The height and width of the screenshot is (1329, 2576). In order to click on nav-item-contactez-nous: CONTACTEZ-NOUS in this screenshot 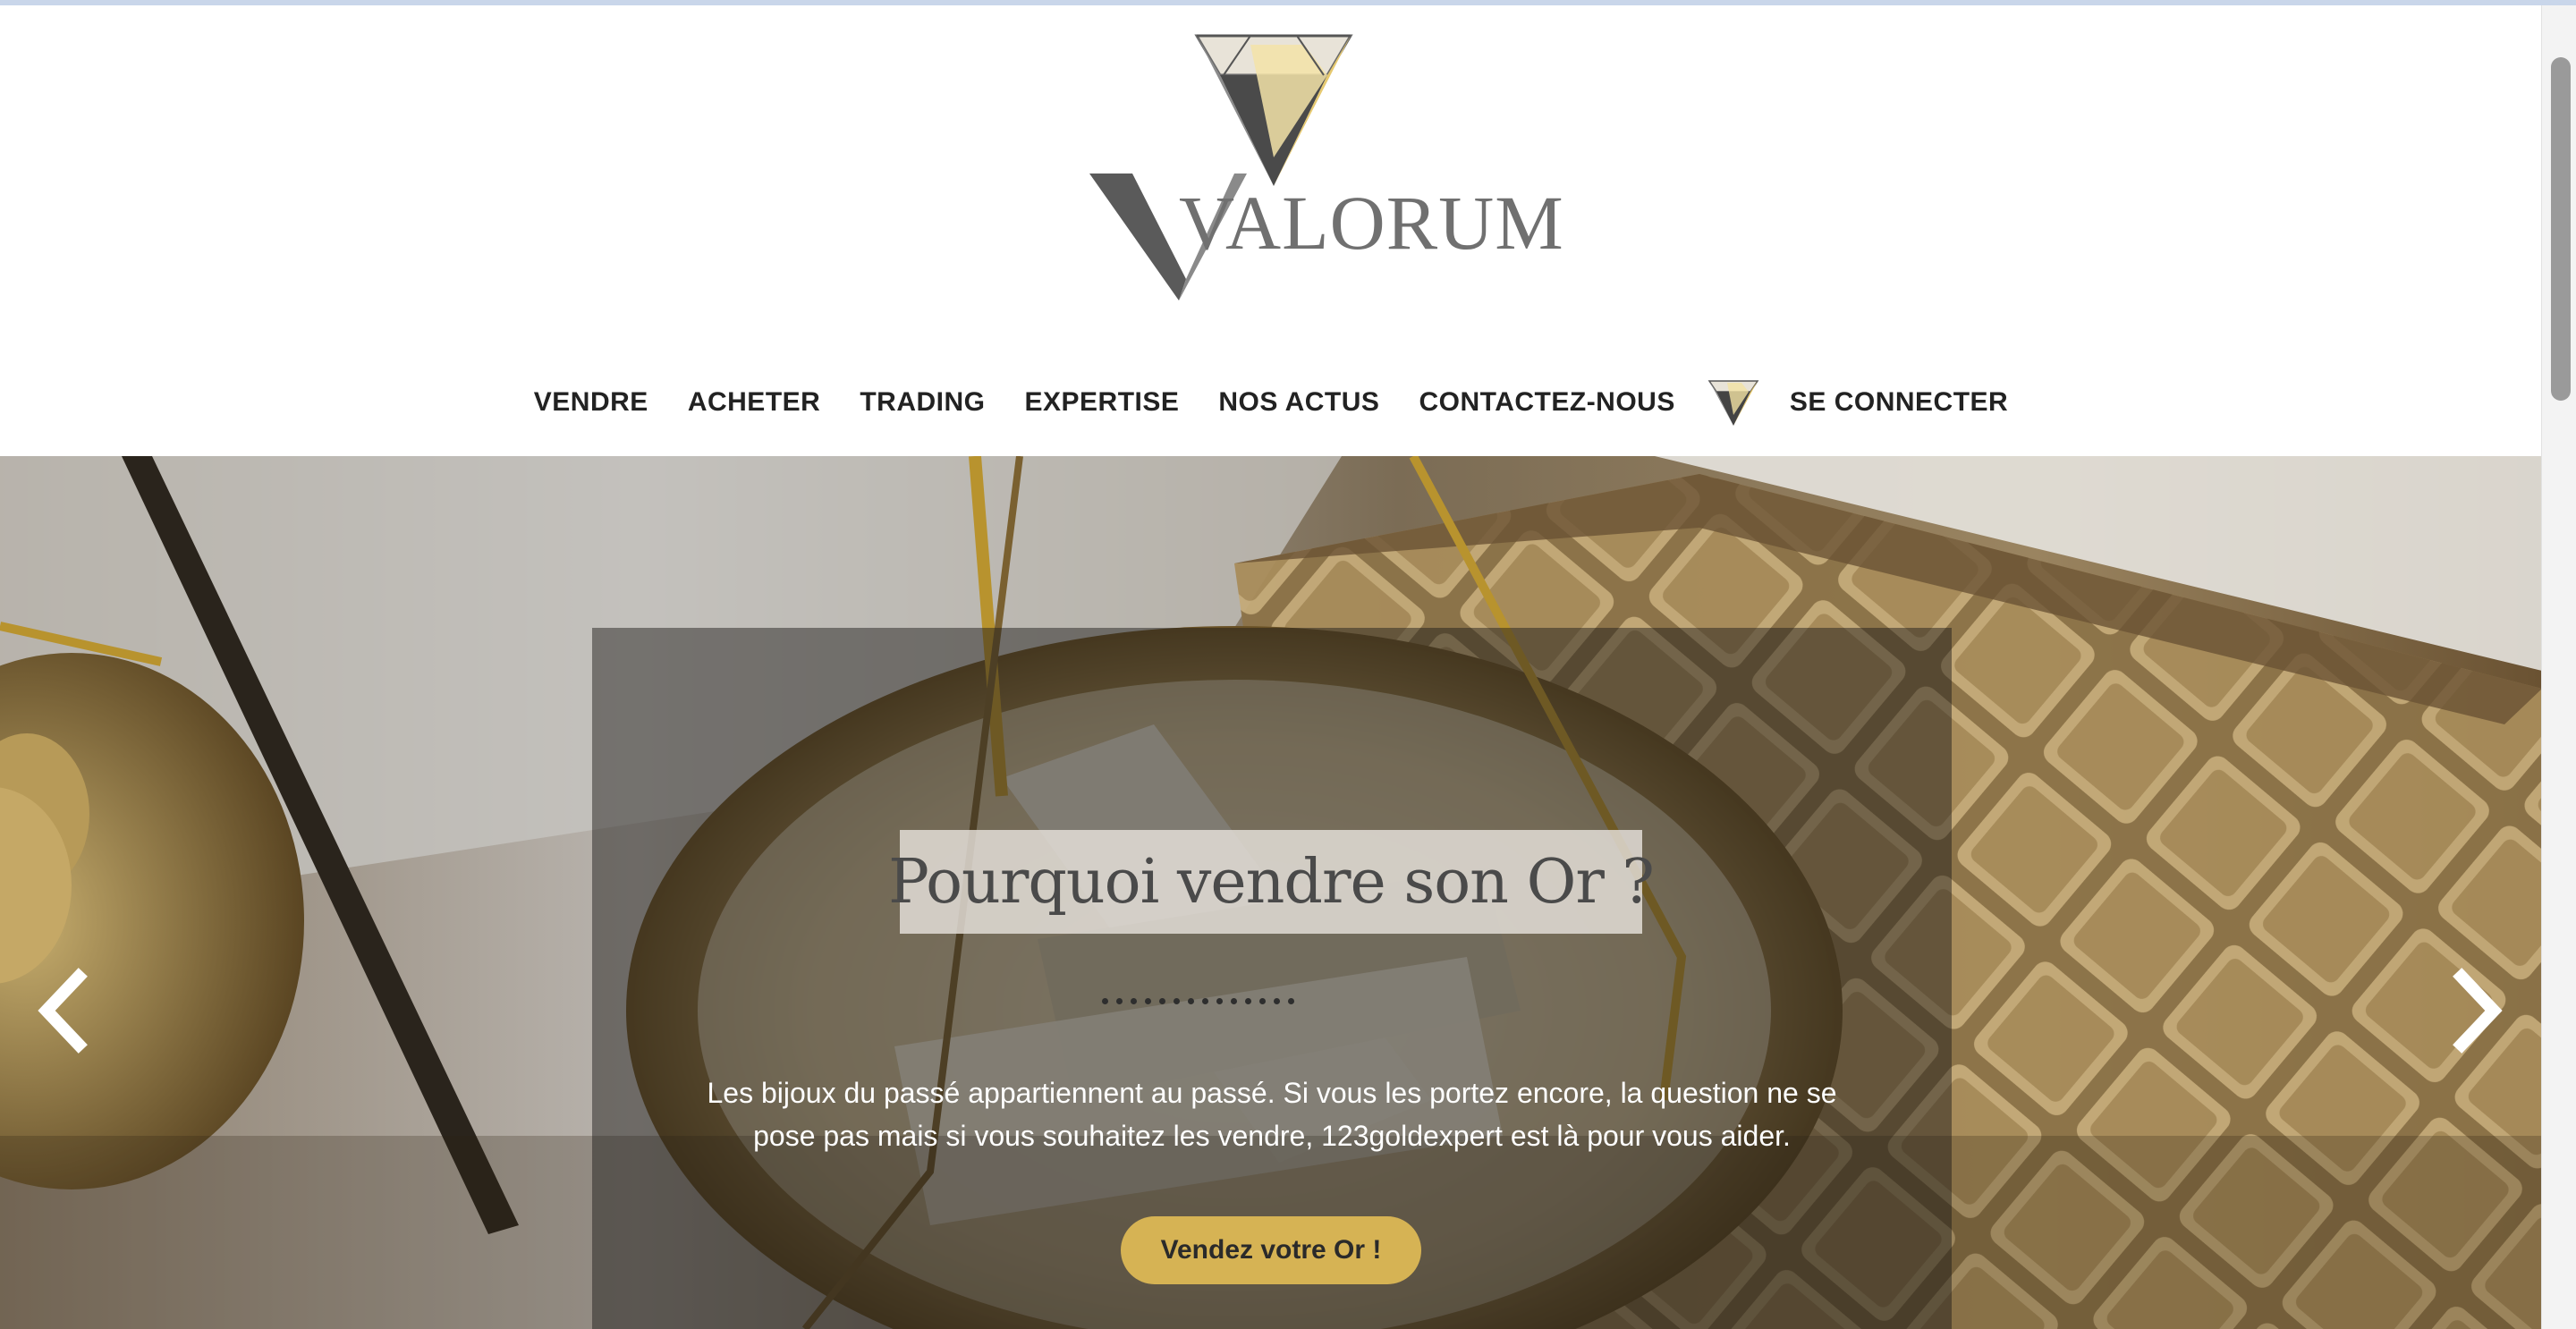, I will do `click(1546, 402)`.